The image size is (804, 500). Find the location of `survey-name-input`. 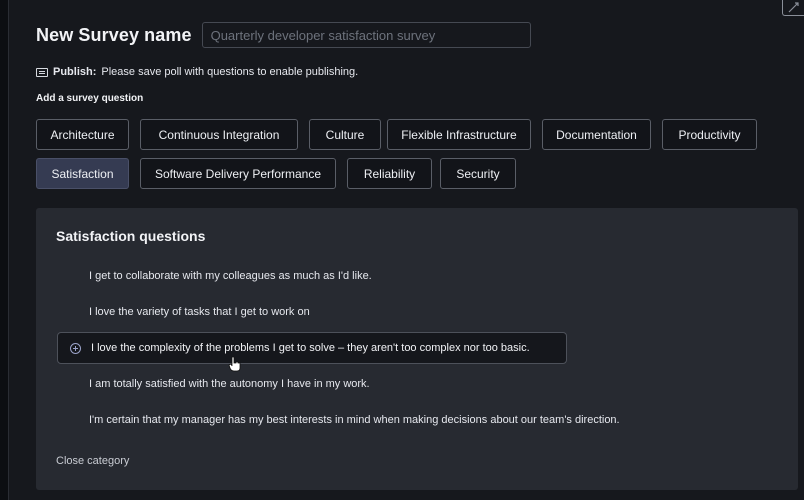

survey-name-input is located at coordinates (366, 35).